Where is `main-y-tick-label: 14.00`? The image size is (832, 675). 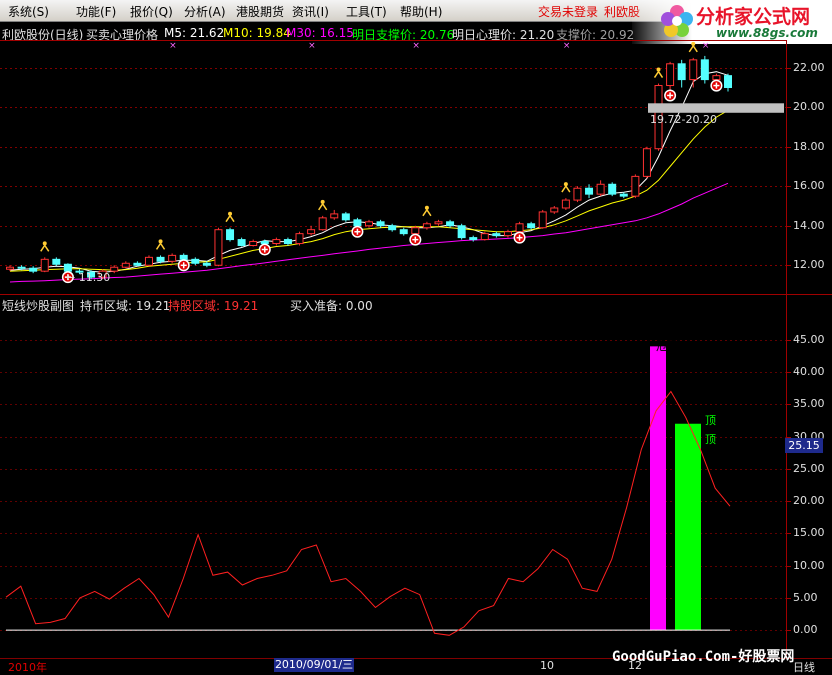 main-y-tick-label: 14.00 is located at coordinates (809, 225).